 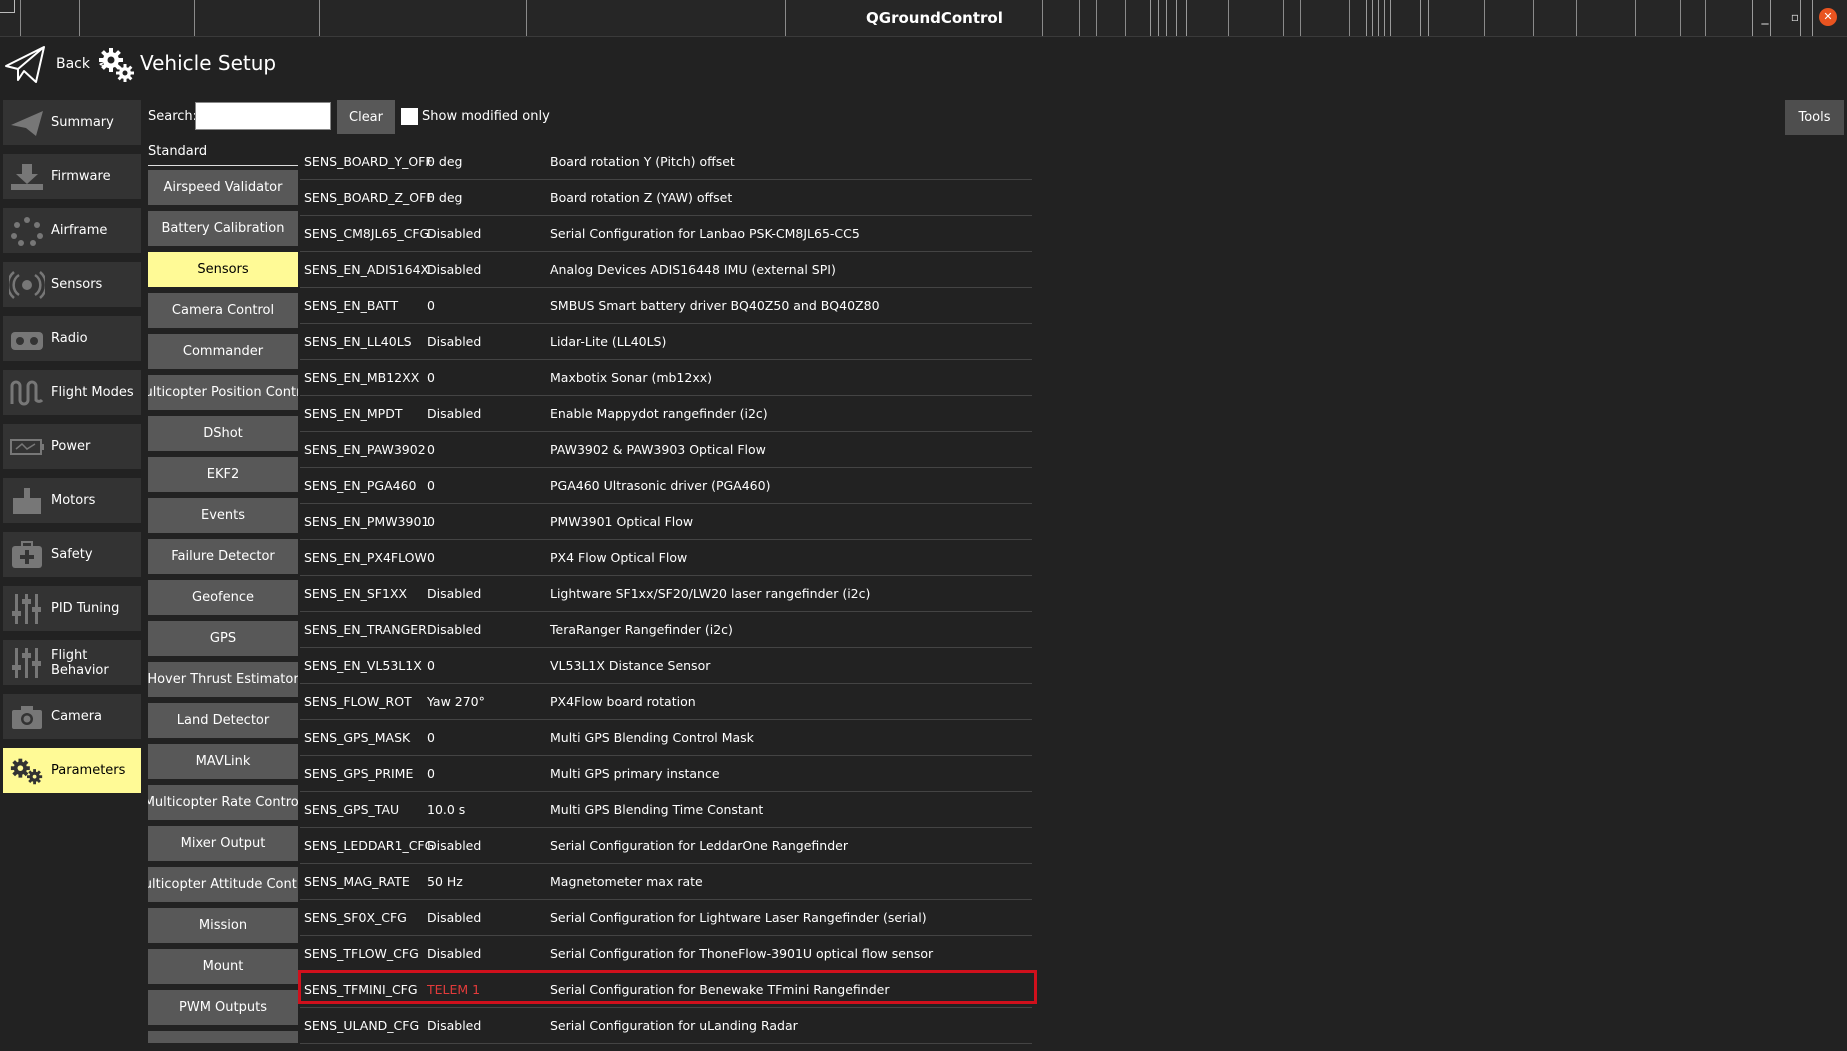 I want to click on sidebar-item-summary: Summary, so click(x=72, y=122).